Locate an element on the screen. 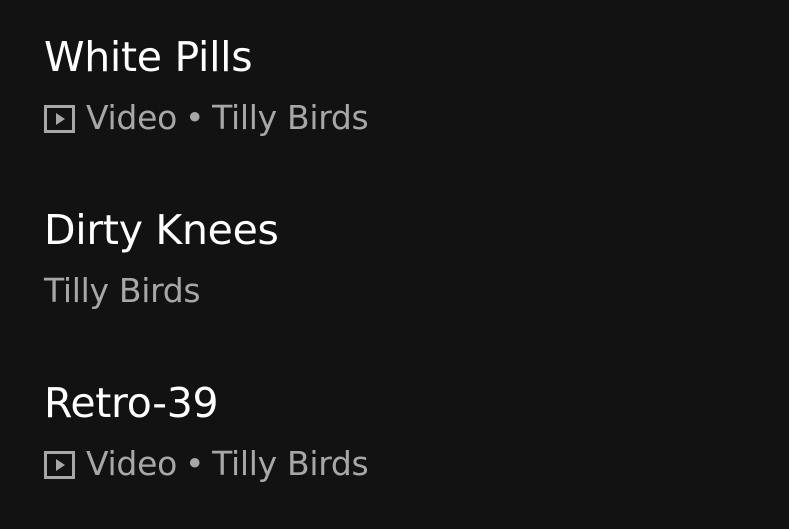 The height and width of the screenshot is (529, 789). result-subtitle: Tilly Birds is located at coordinates (122, 291).